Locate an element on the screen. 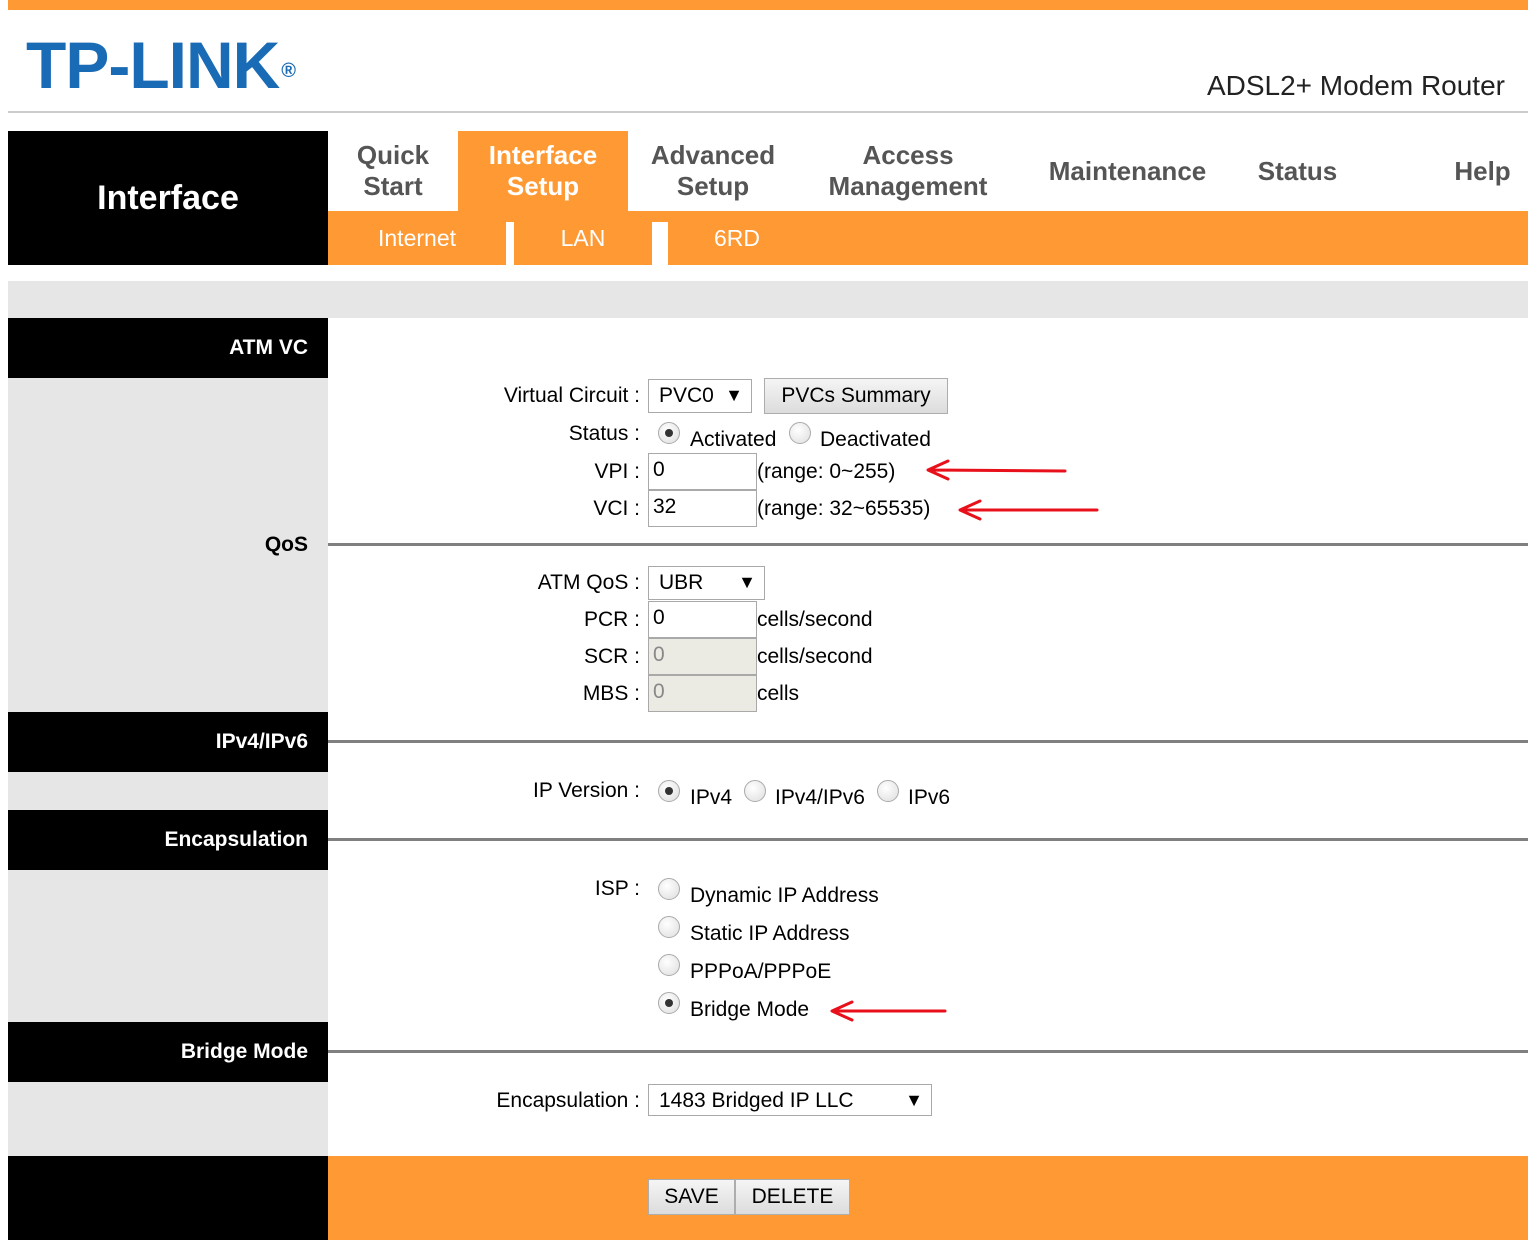  atm-qos-select: UBR ▼ is located at coordinates (706, 583).